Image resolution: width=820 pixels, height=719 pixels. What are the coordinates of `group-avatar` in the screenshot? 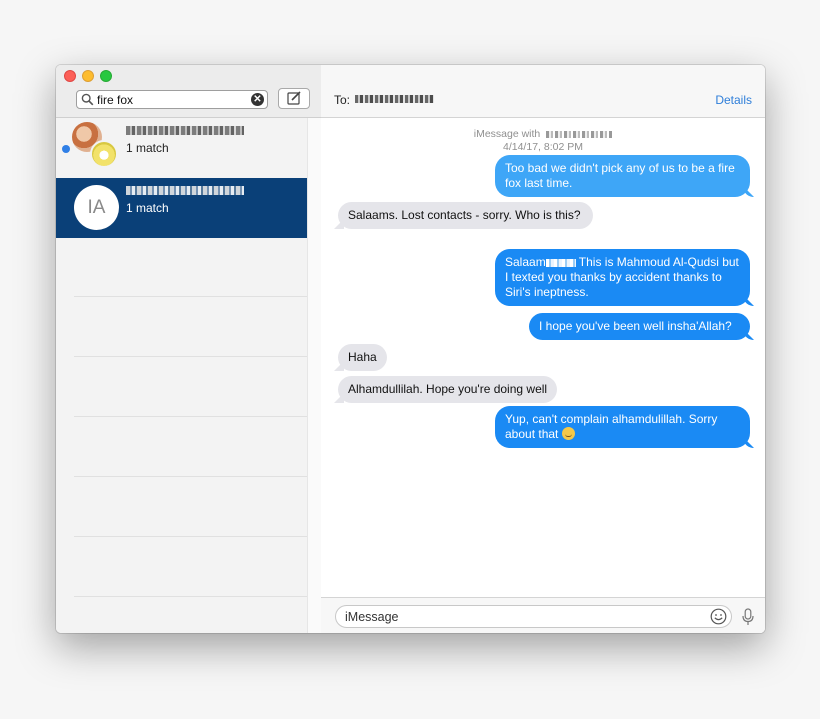 It's located at (95, 145).